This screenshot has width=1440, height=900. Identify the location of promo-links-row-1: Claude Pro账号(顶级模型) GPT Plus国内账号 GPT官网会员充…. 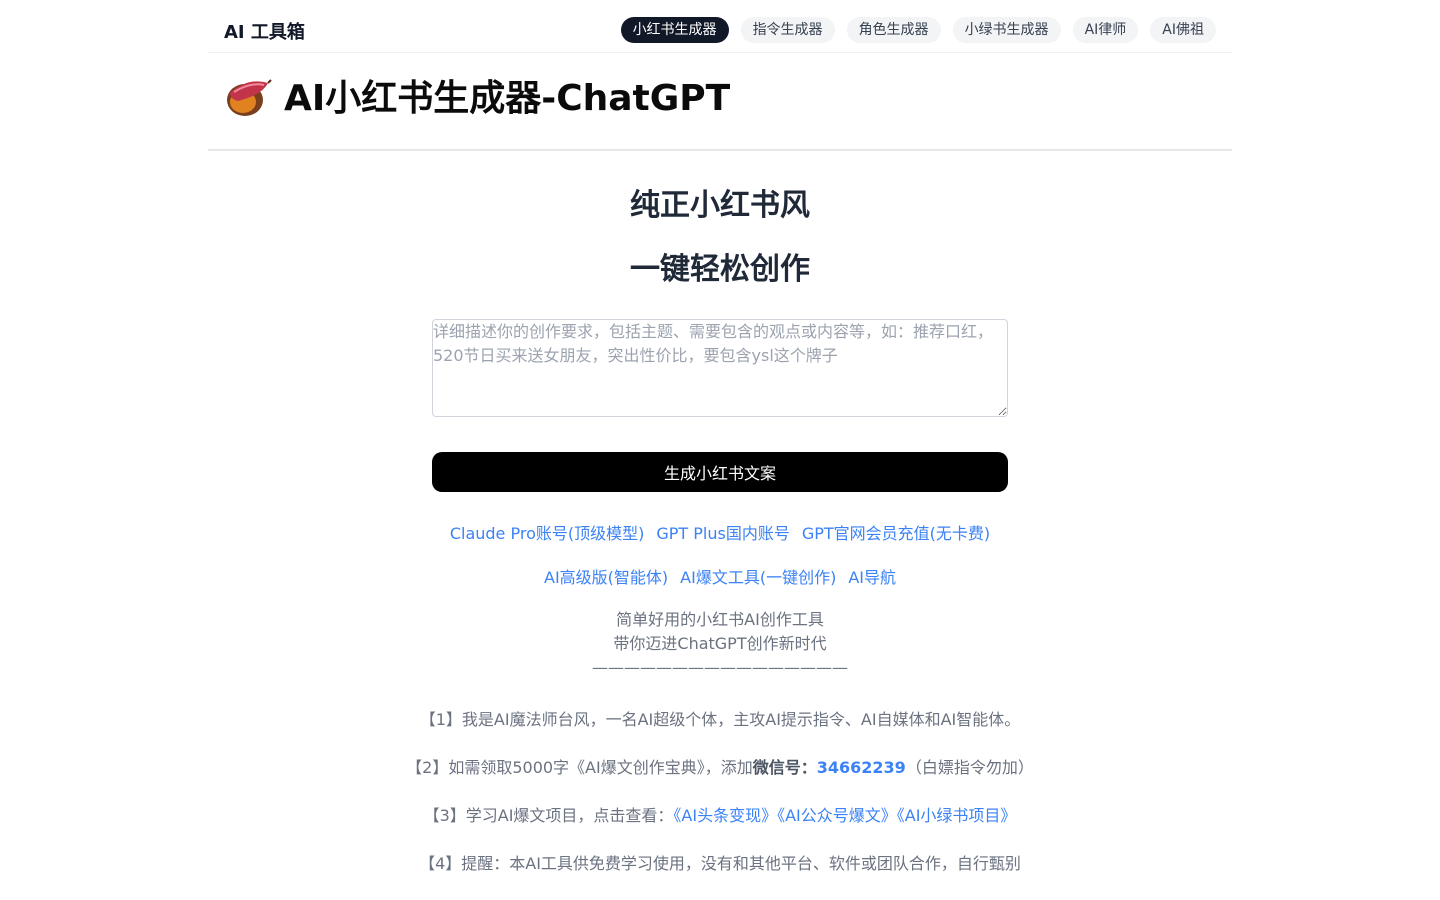
(720, 532).